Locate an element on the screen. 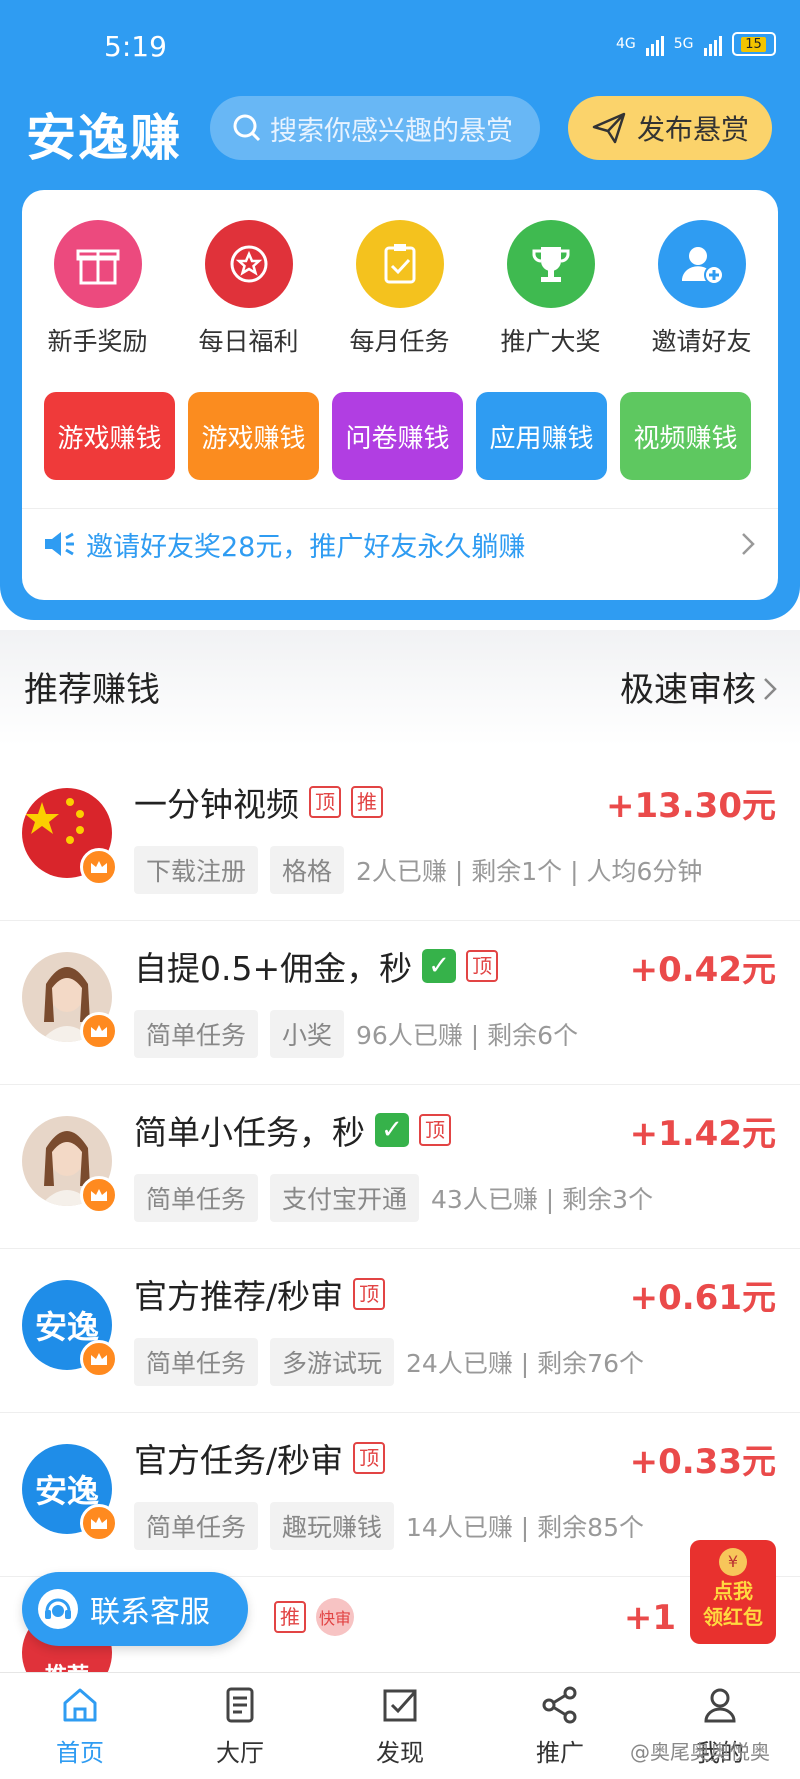 This screenshot has height=1779, width=800. status-time: 5:19 is located at coordinates (135, 46).